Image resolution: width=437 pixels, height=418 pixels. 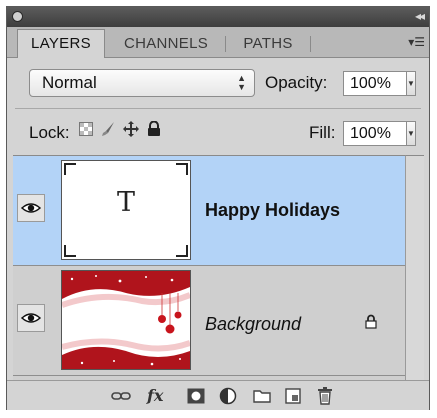 I want to click on fx-icon: fx, so click(x=155, y=396).